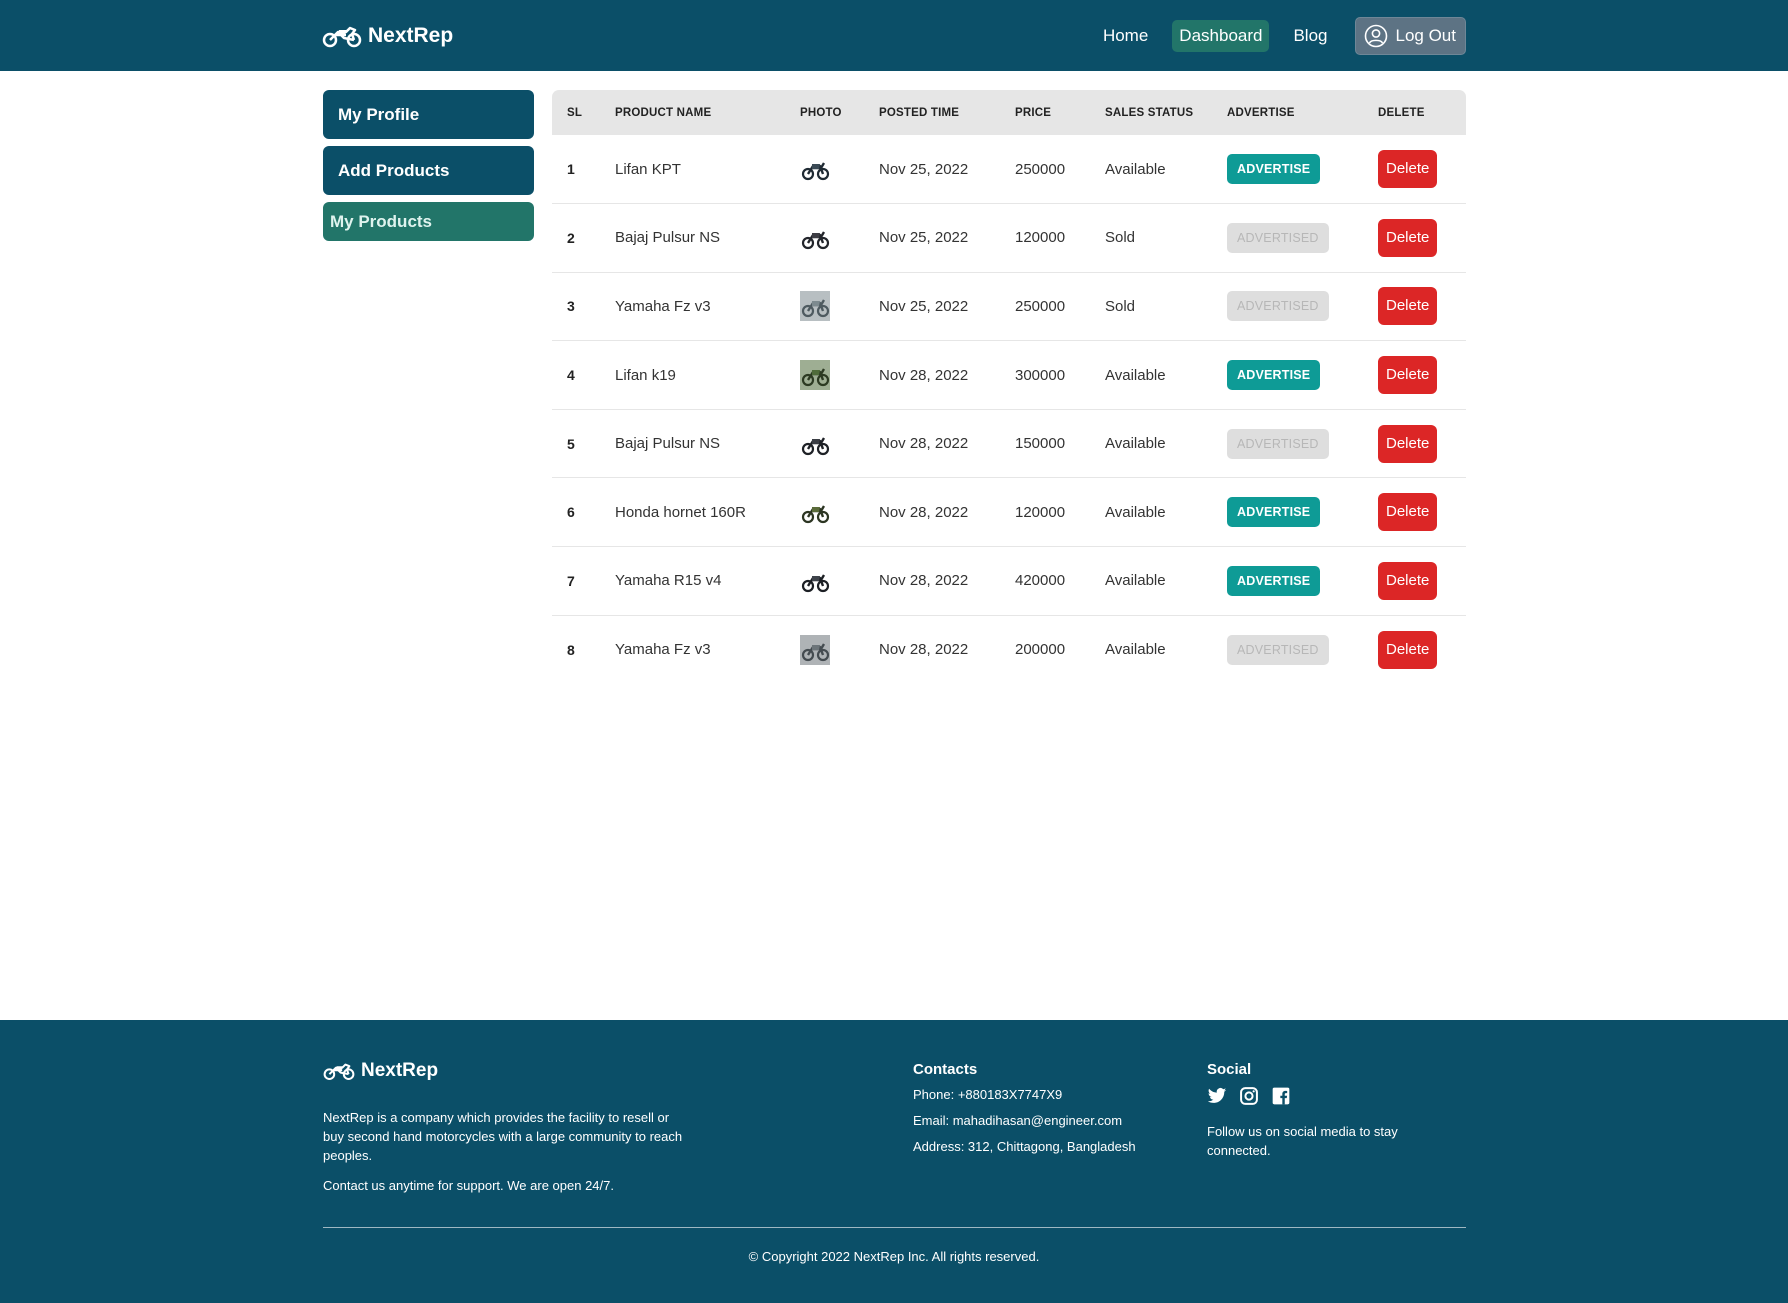  I want to click on footer-brand: NextRep, so click(380, 1071).